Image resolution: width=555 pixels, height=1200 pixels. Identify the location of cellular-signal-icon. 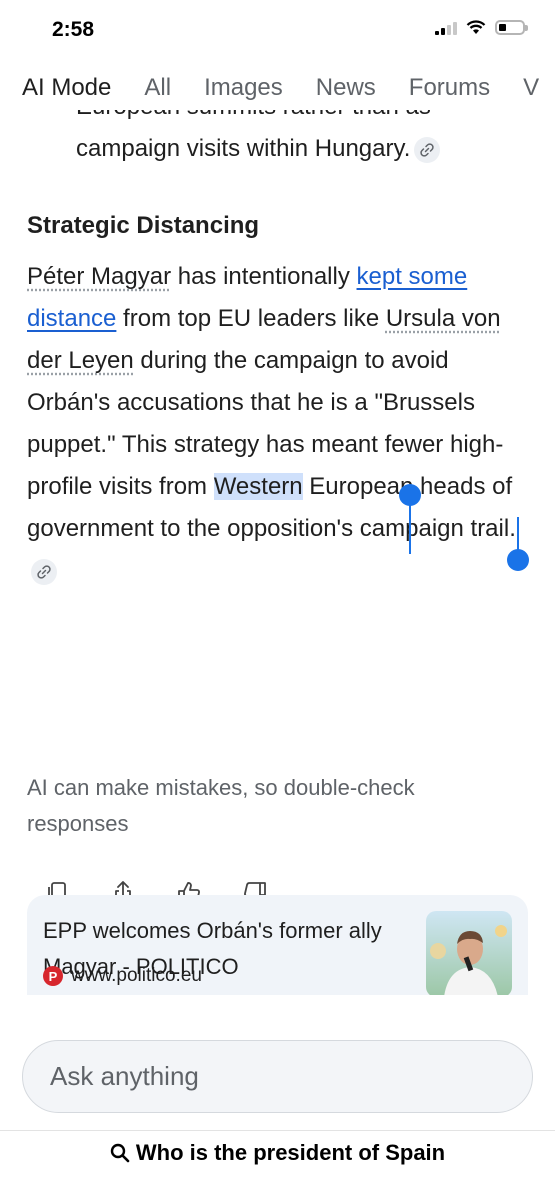
(446, 28).